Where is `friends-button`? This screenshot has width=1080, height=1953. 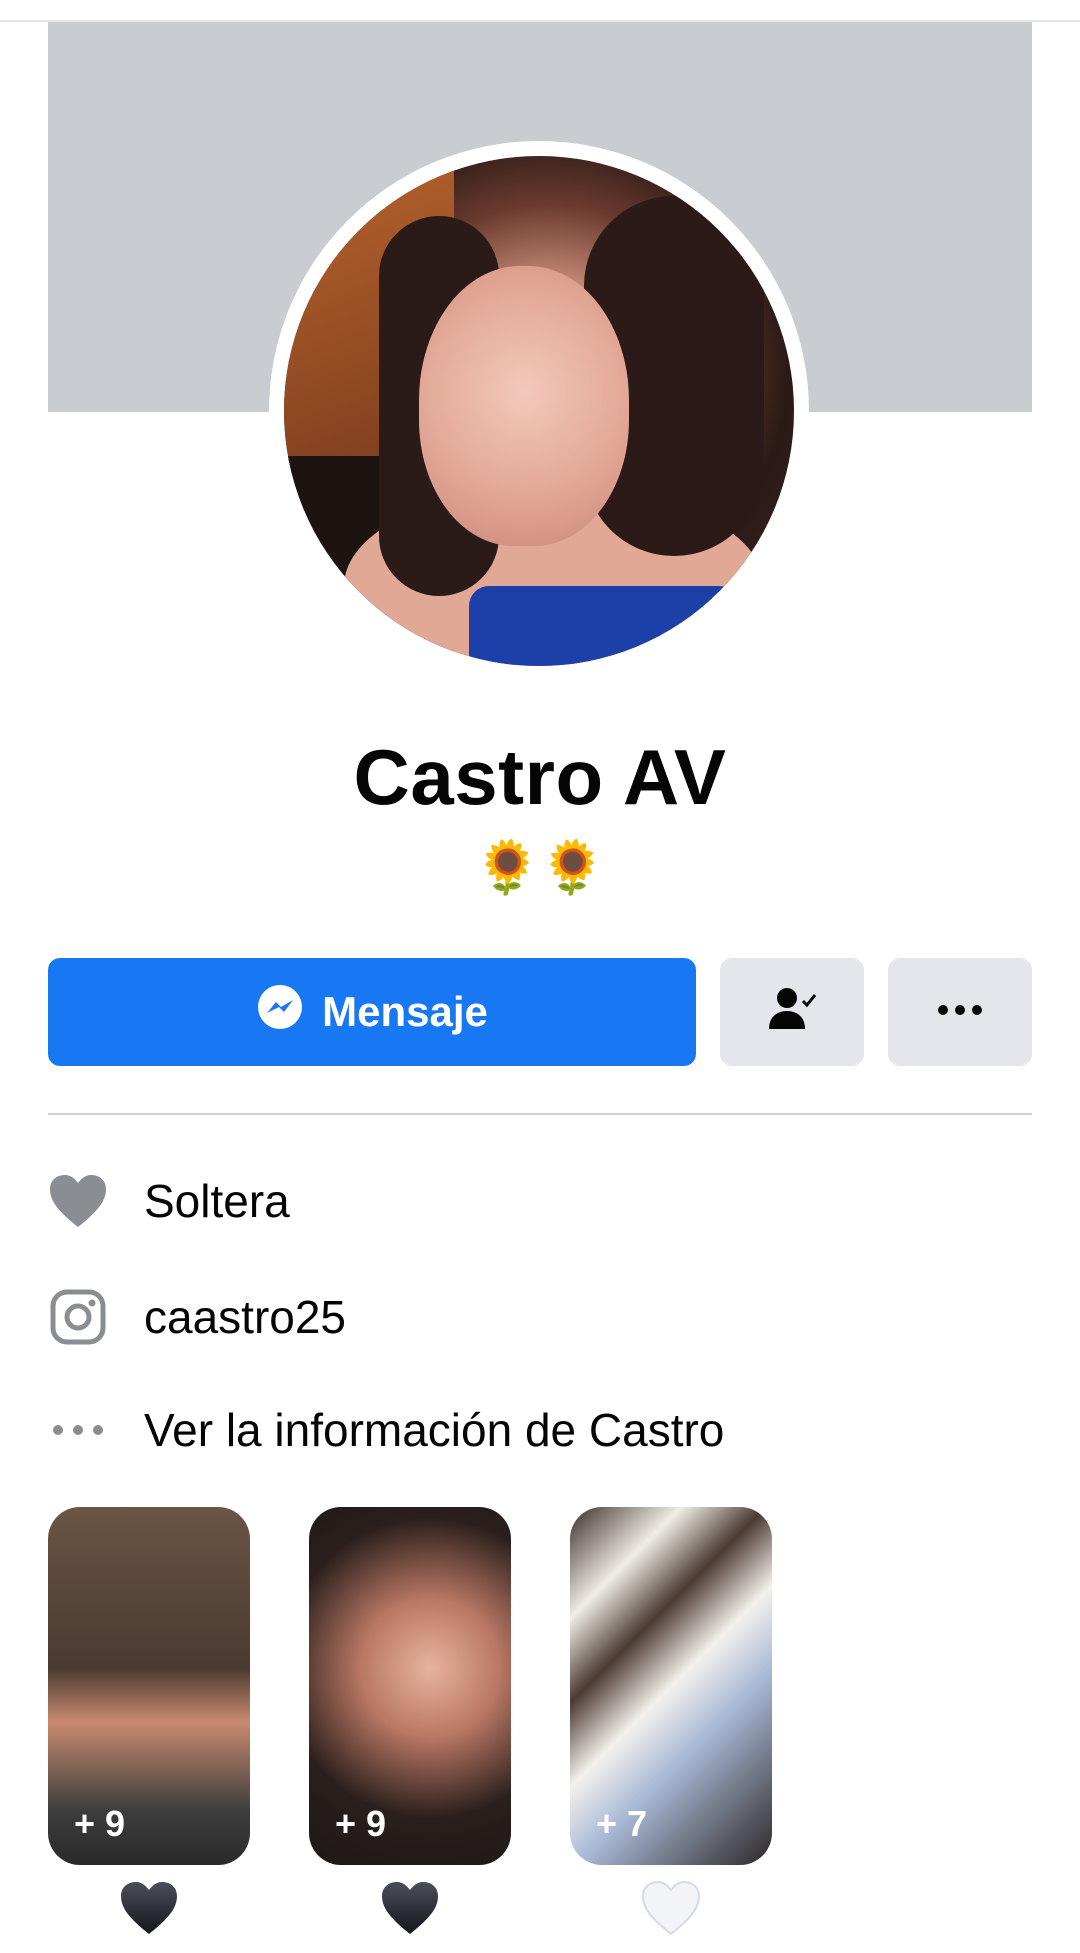
friends-button is located at coordinates (792, 1012).